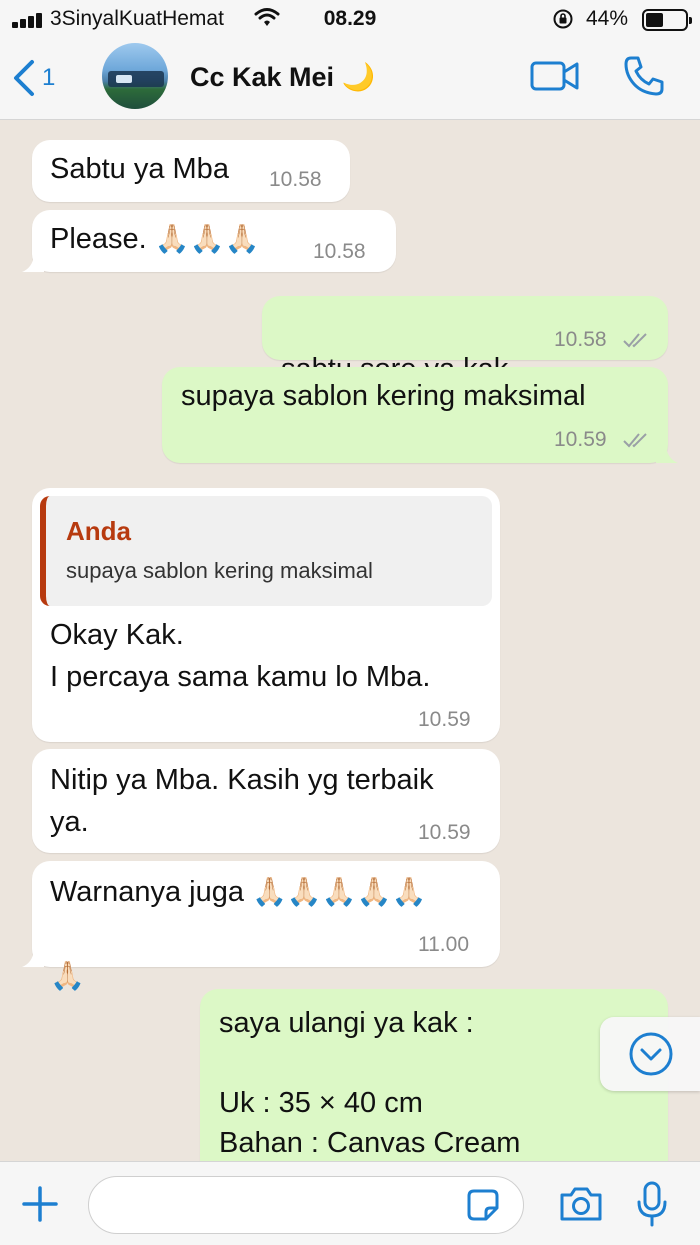 This screenshot has width=700, height=1245. What do you see at coordinates (563, 19) in the screenshot?
I see `orientation-lock-icon` at bounding box center [563, 19].